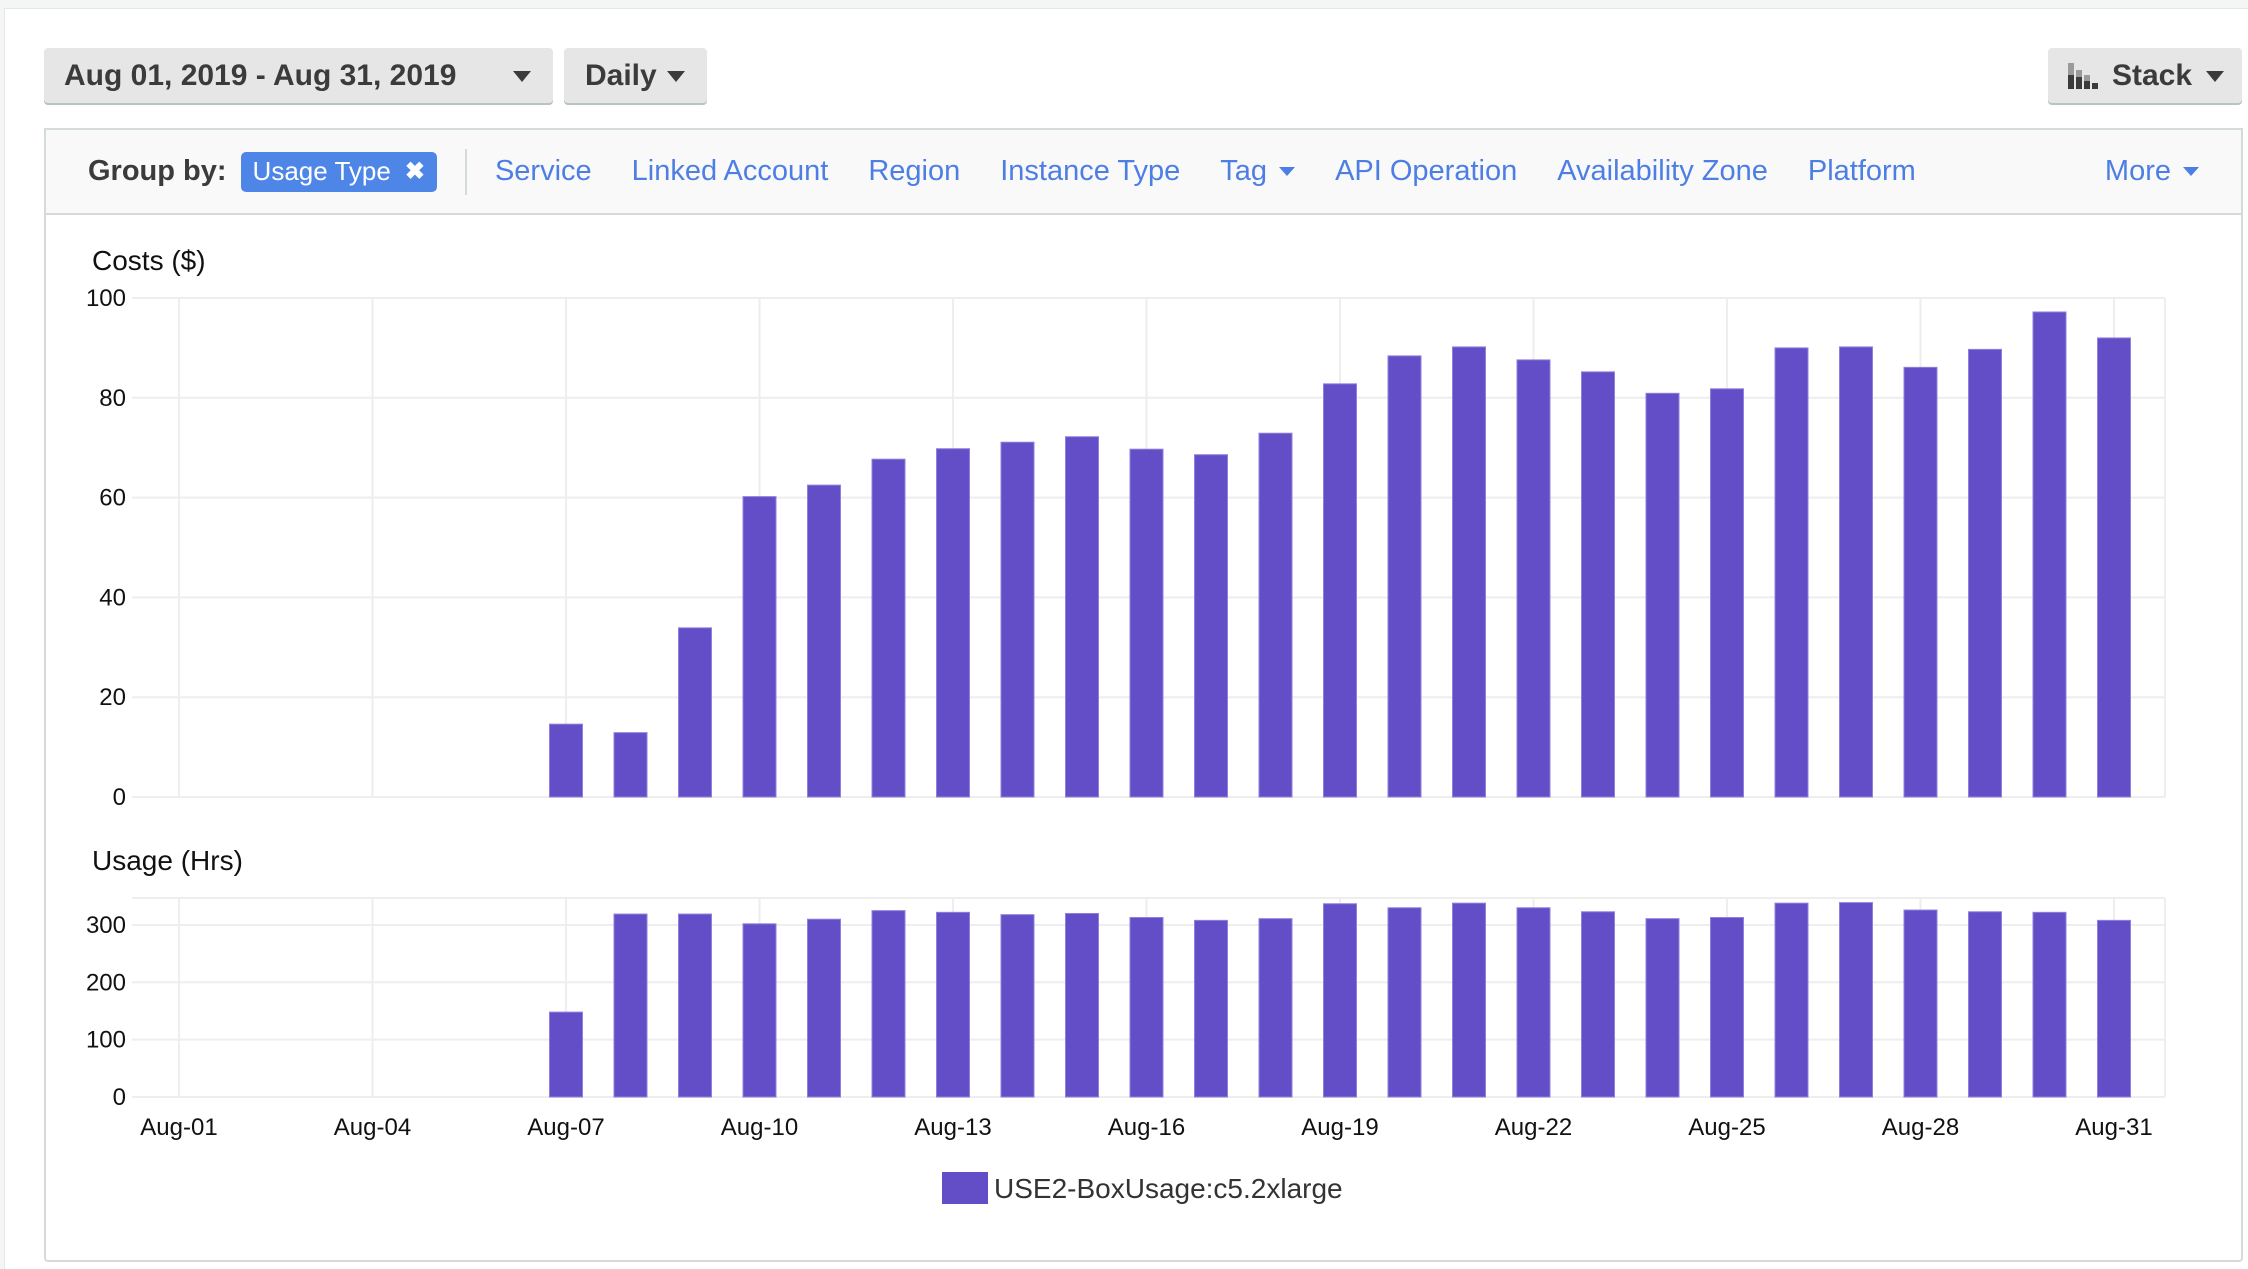 The image size is (2248, 1269). What do you see at coordinates (106, 982) in the screenshot?
I see `usage-ytick-label: 200` at bounding box center [106, 982].